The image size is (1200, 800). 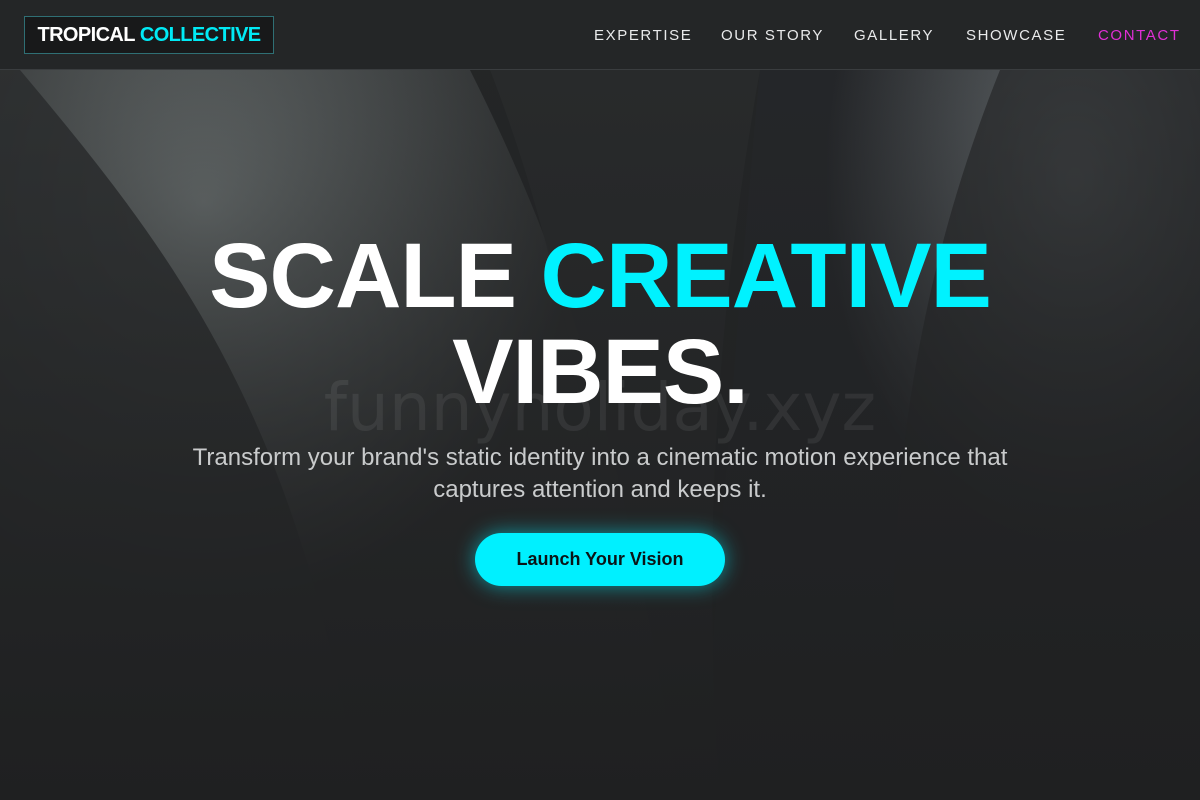 I want to click on hero-headline-line-1: SCALE CREATIVE, so click(x=600, y=276).